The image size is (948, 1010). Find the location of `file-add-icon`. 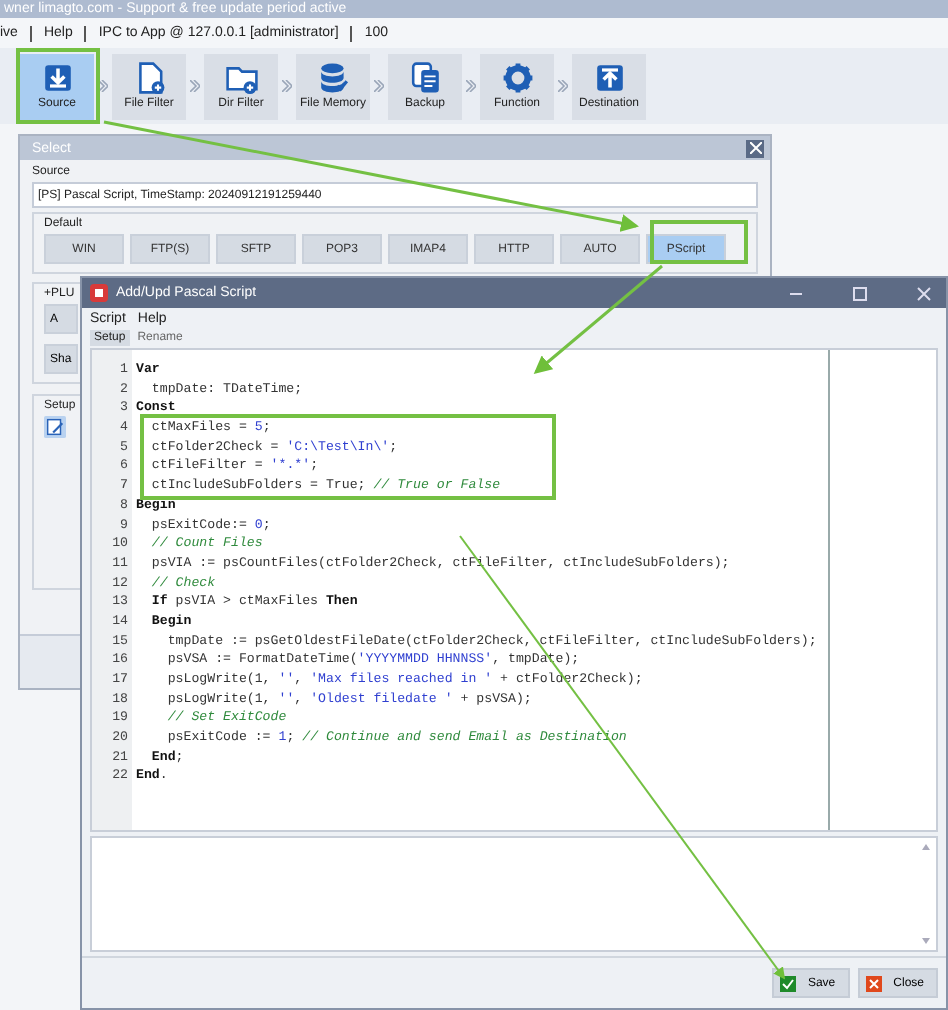

file-add-icon is located at coordinates (149, 78).